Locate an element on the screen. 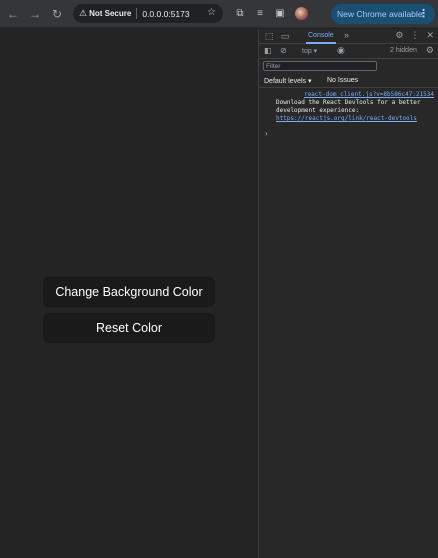 Image resolution: width=438 pixels, height=558 pixels. devtools-menu-icon: ⋮ is located at coordinates (414, 35).